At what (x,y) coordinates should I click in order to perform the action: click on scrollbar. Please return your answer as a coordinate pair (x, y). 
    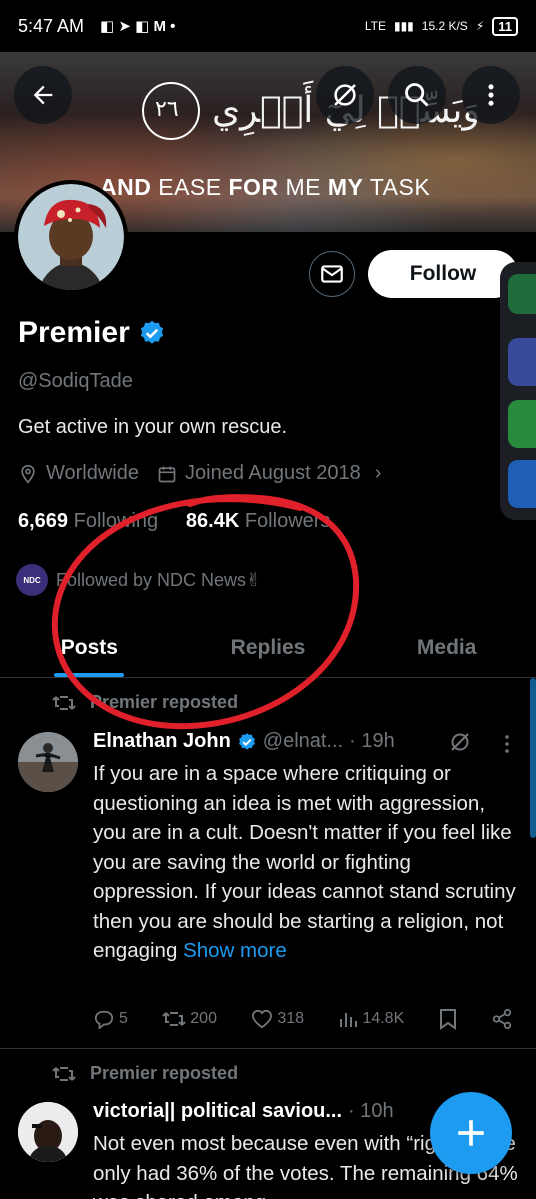
    Looking at the image, I should click on (533, 758).